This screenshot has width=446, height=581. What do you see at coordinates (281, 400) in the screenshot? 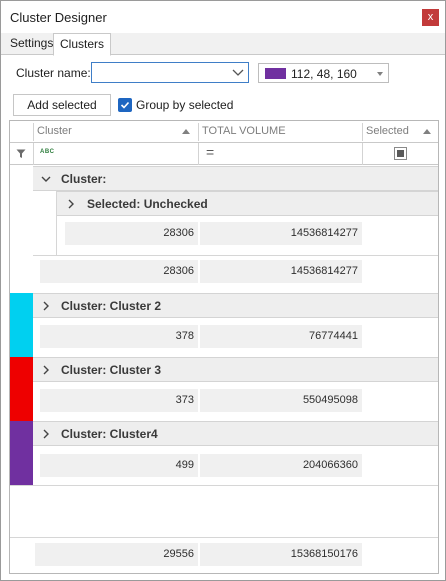
I see `group-volume-cell: 550495098` at bounding box center [281, 400].